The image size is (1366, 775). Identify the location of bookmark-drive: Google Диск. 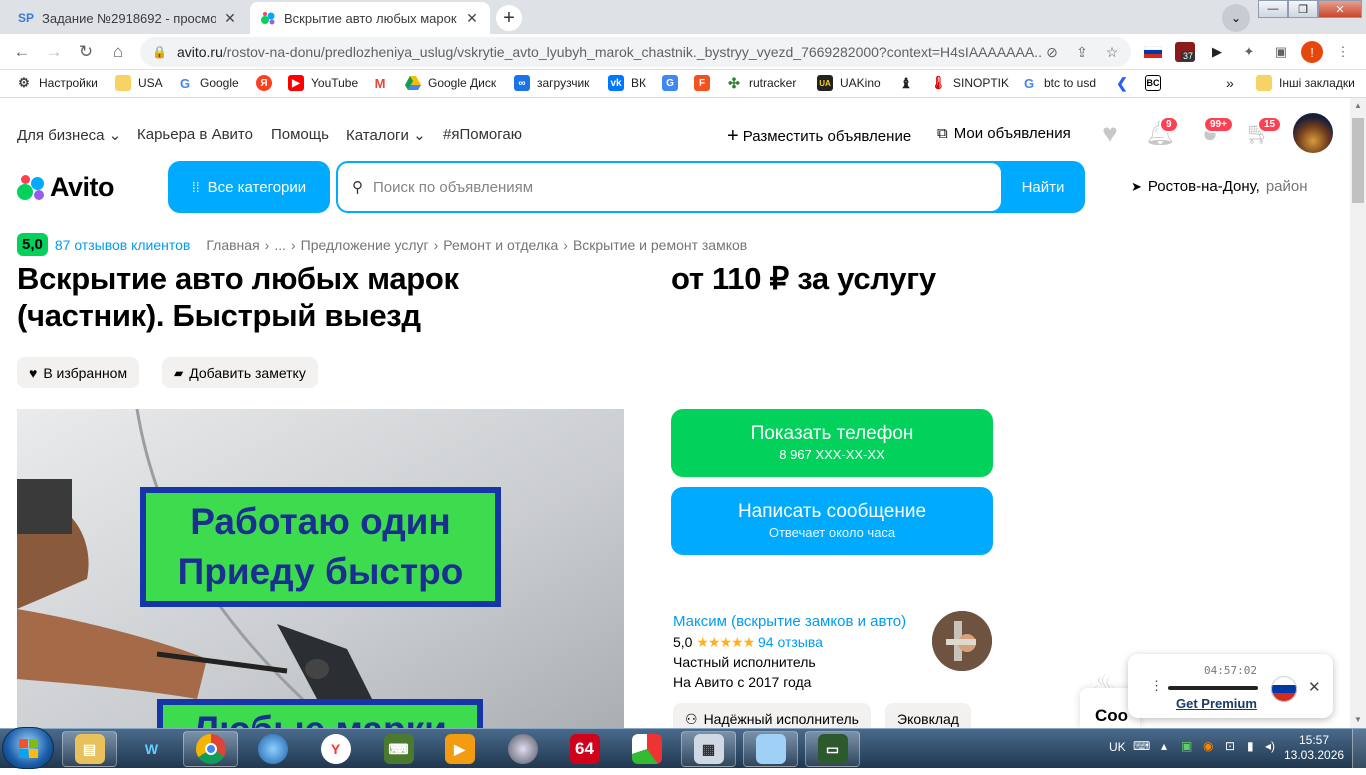
(450, 83).